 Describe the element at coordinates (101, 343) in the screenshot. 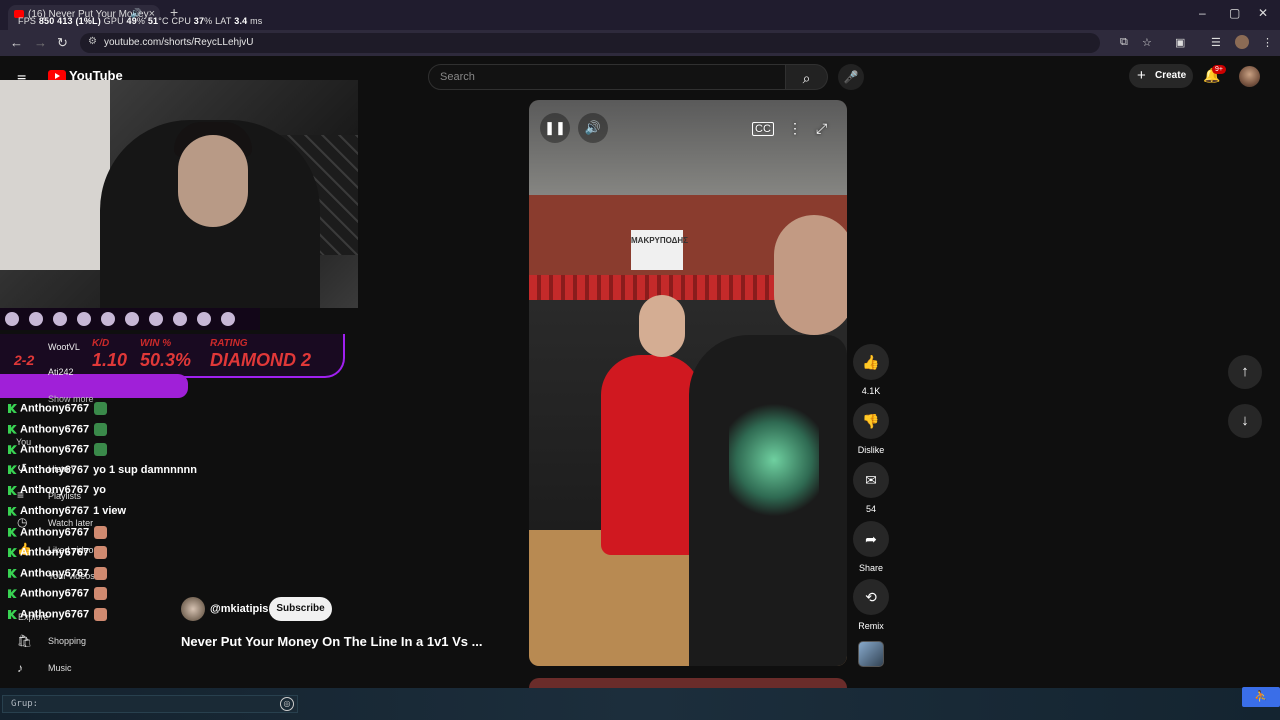

I see `kd-label: K/D` at that location.